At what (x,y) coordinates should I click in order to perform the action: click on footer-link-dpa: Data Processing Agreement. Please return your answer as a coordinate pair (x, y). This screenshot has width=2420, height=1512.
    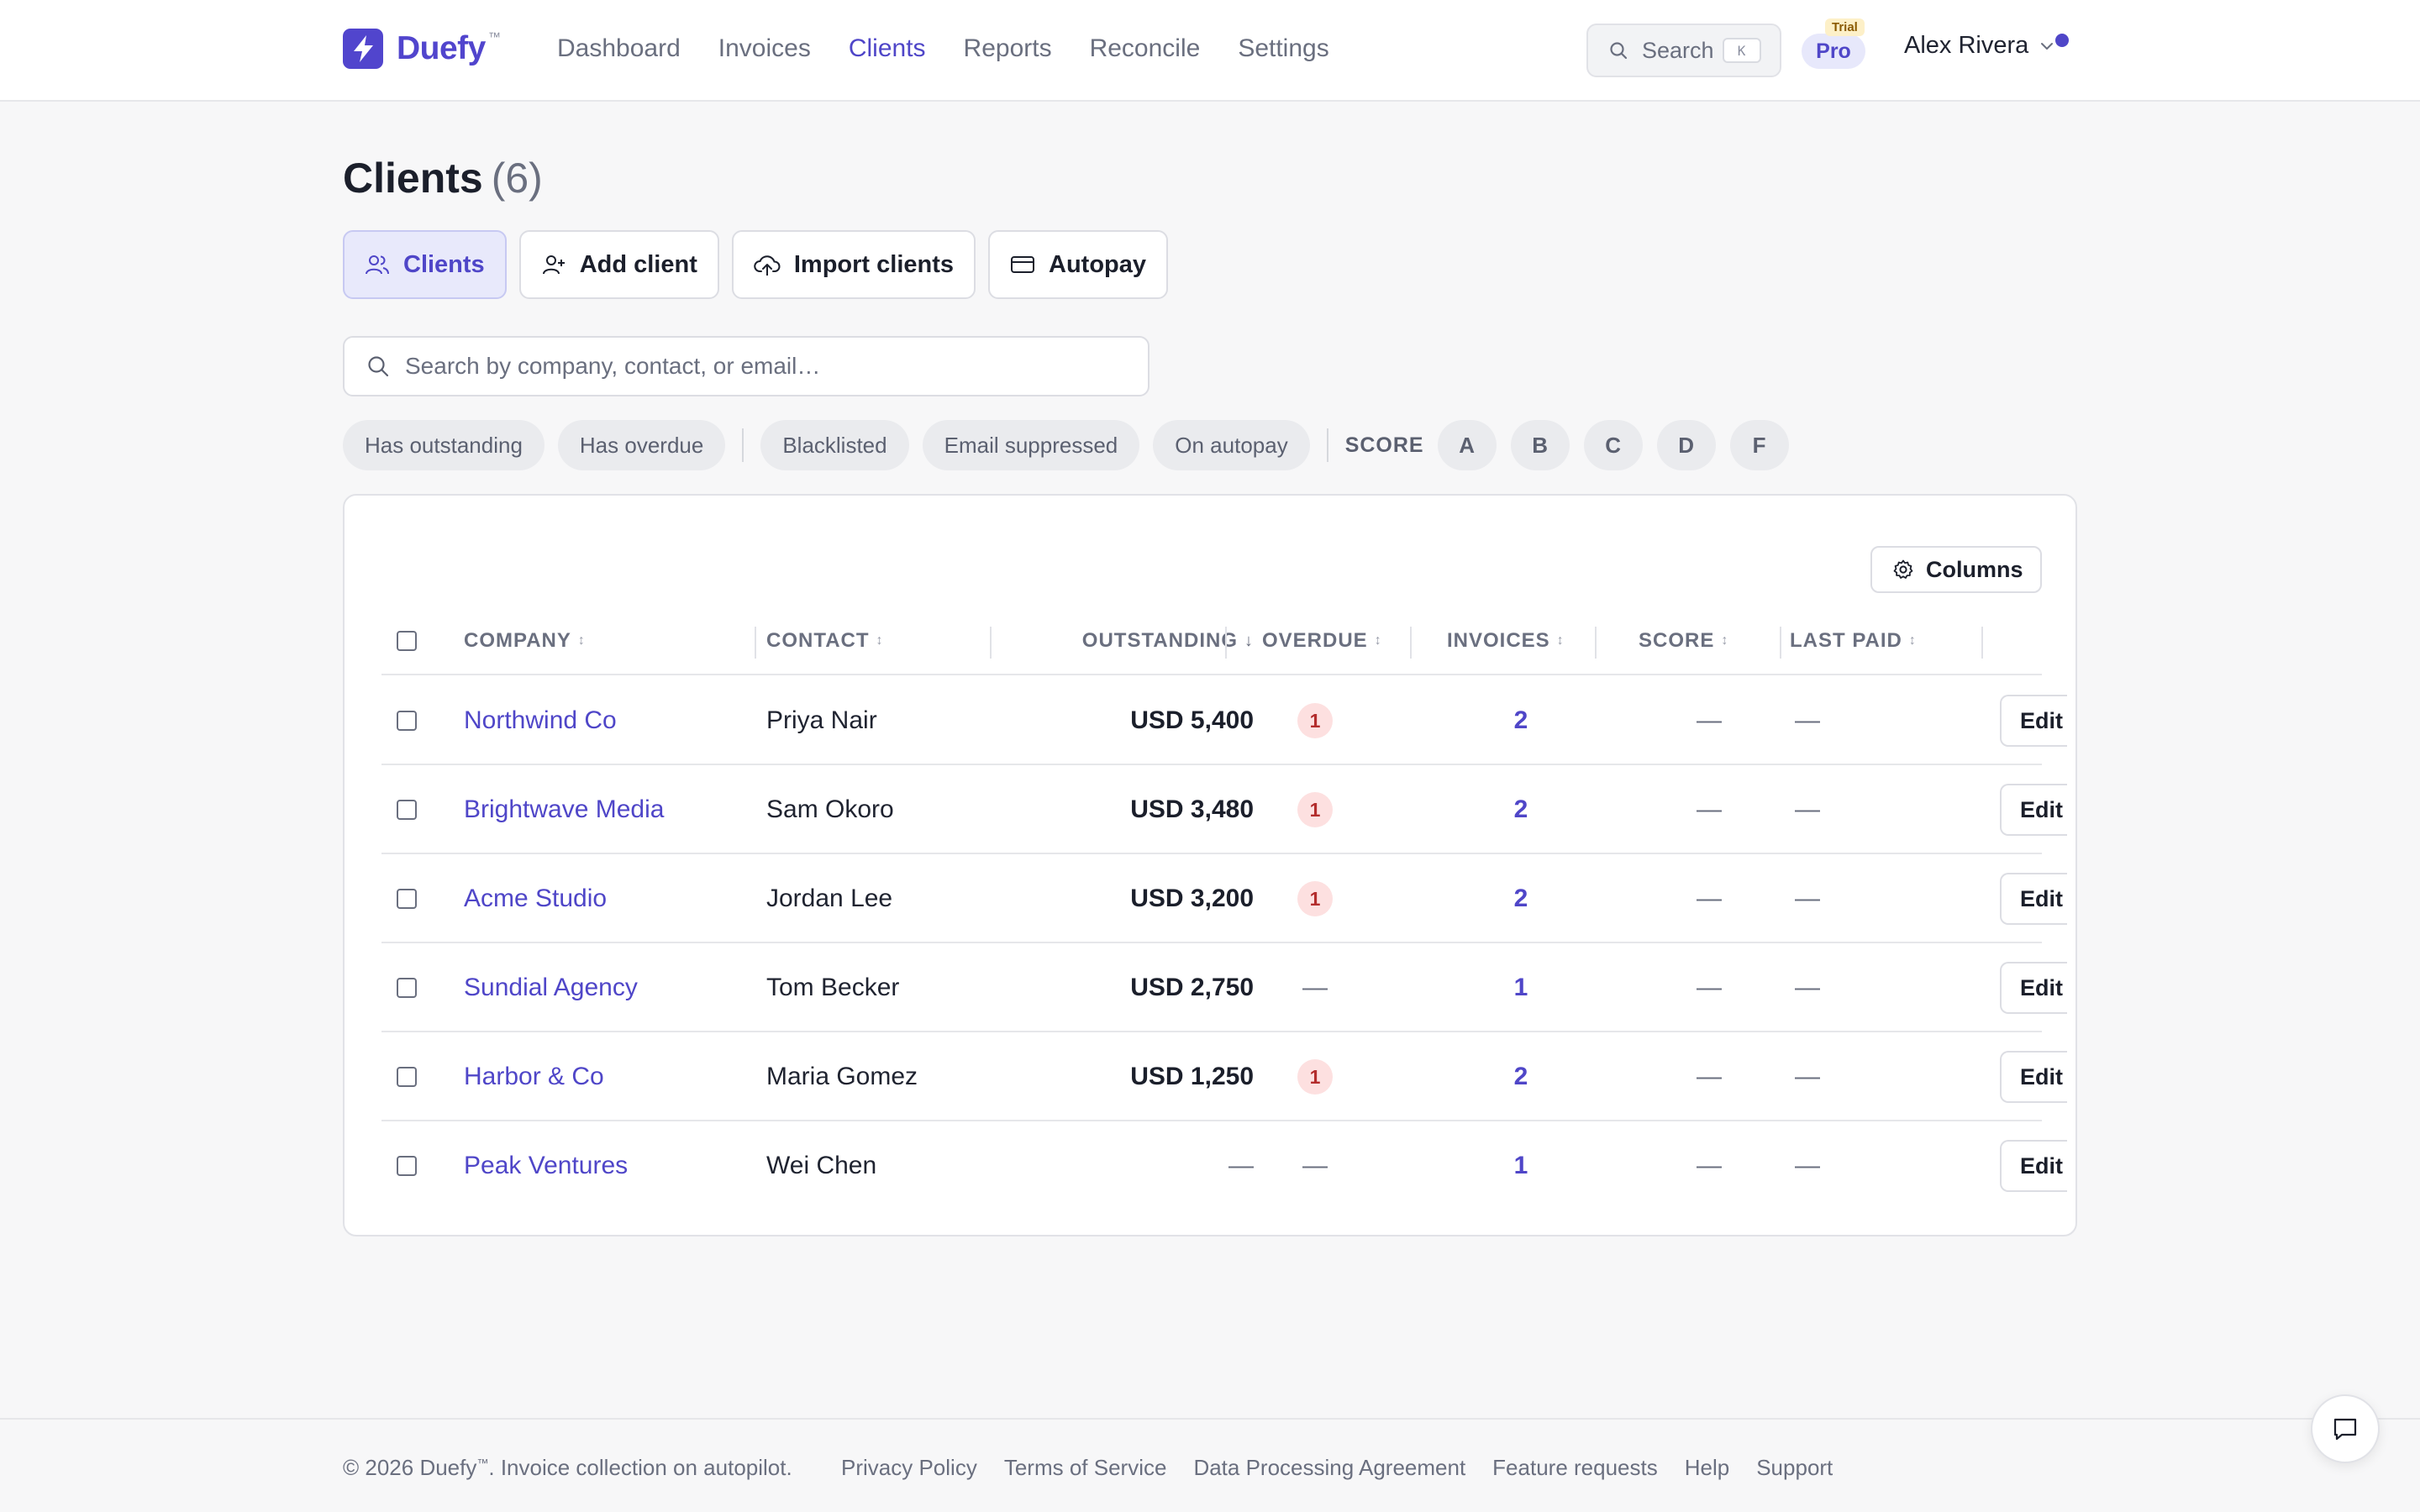
    Looking at the image, I should click on (1329, 1468).